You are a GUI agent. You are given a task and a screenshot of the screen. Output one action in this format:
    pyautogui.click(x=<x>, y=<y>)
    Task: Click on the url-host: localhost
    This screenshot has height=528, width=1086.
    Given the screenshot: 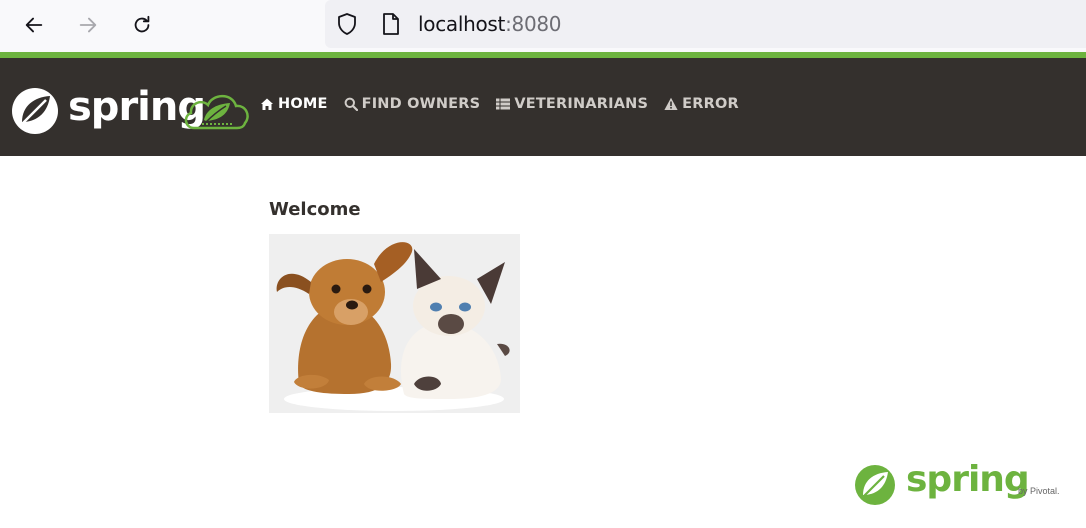 What is the action you would take?
    pyautogui.click(x=462, y=24)
    